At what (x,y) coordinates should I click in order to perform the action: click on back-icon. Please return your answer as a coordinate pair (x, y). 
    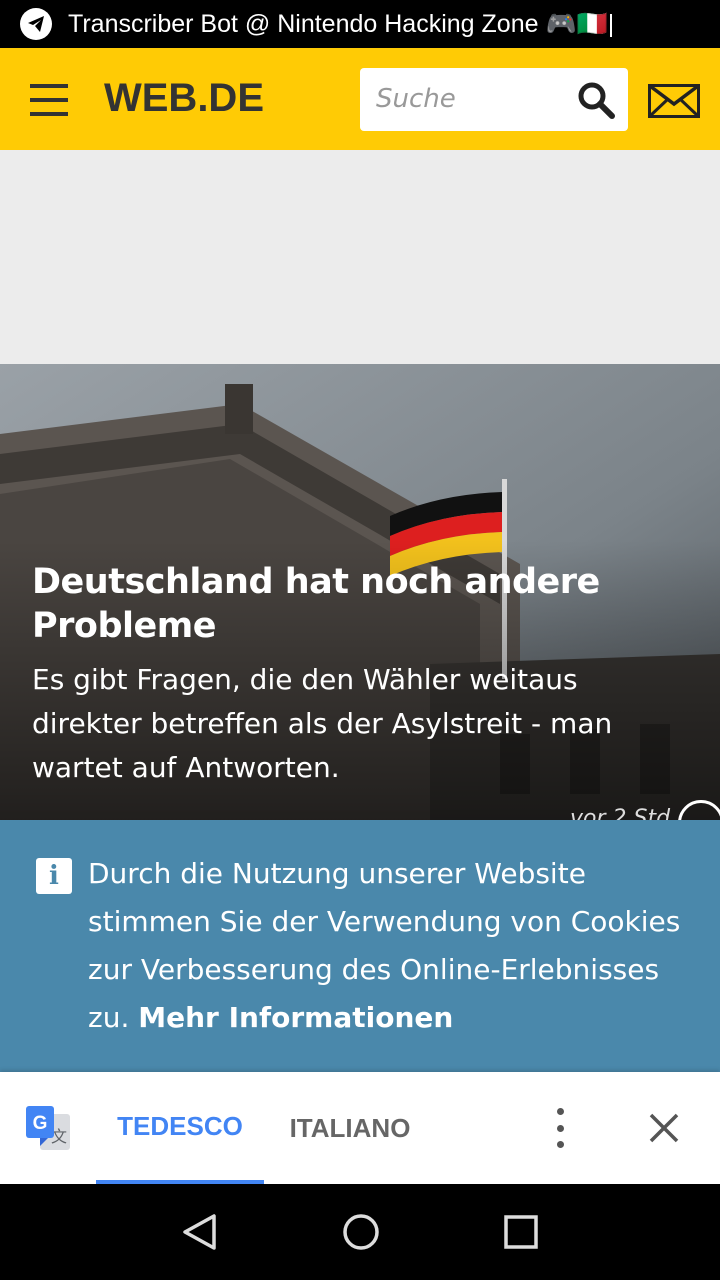
    Looking at the image, I should click on (200, 1232).